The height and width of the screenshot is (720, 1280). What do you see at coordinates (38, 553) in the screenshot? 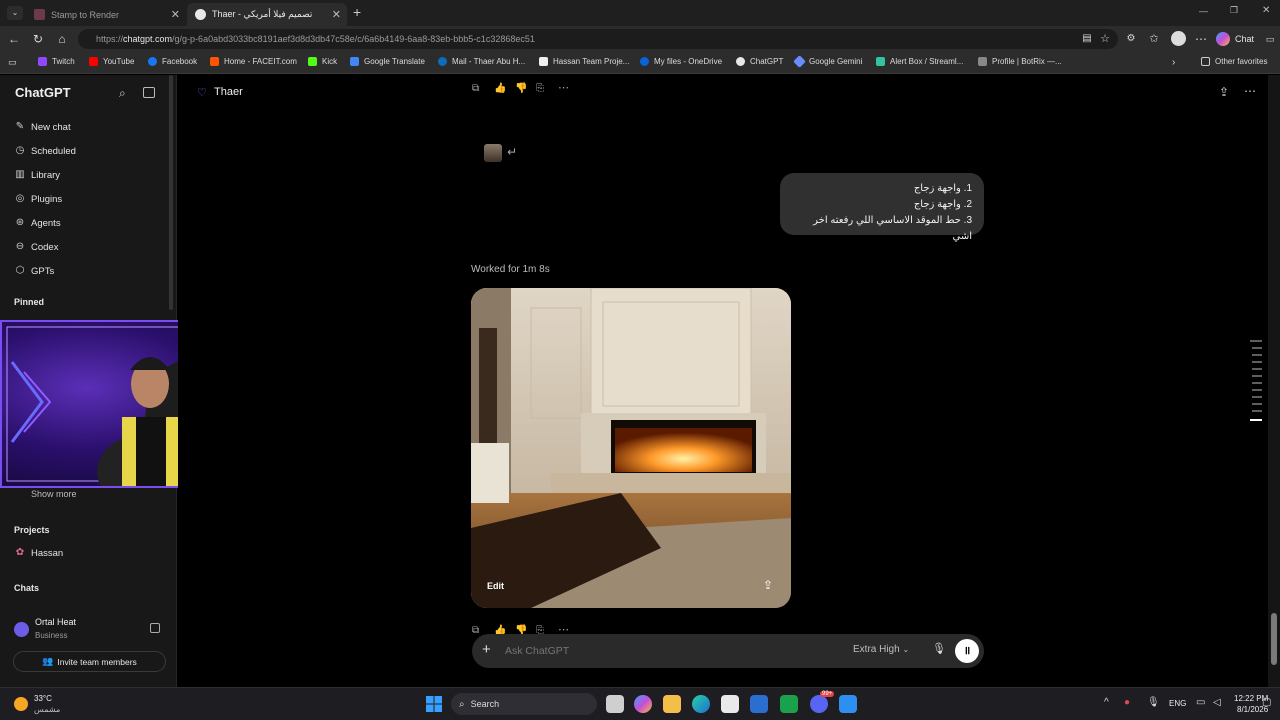
I see `project-hassan: ✿ Hassan` at bounding box center [38, 553].